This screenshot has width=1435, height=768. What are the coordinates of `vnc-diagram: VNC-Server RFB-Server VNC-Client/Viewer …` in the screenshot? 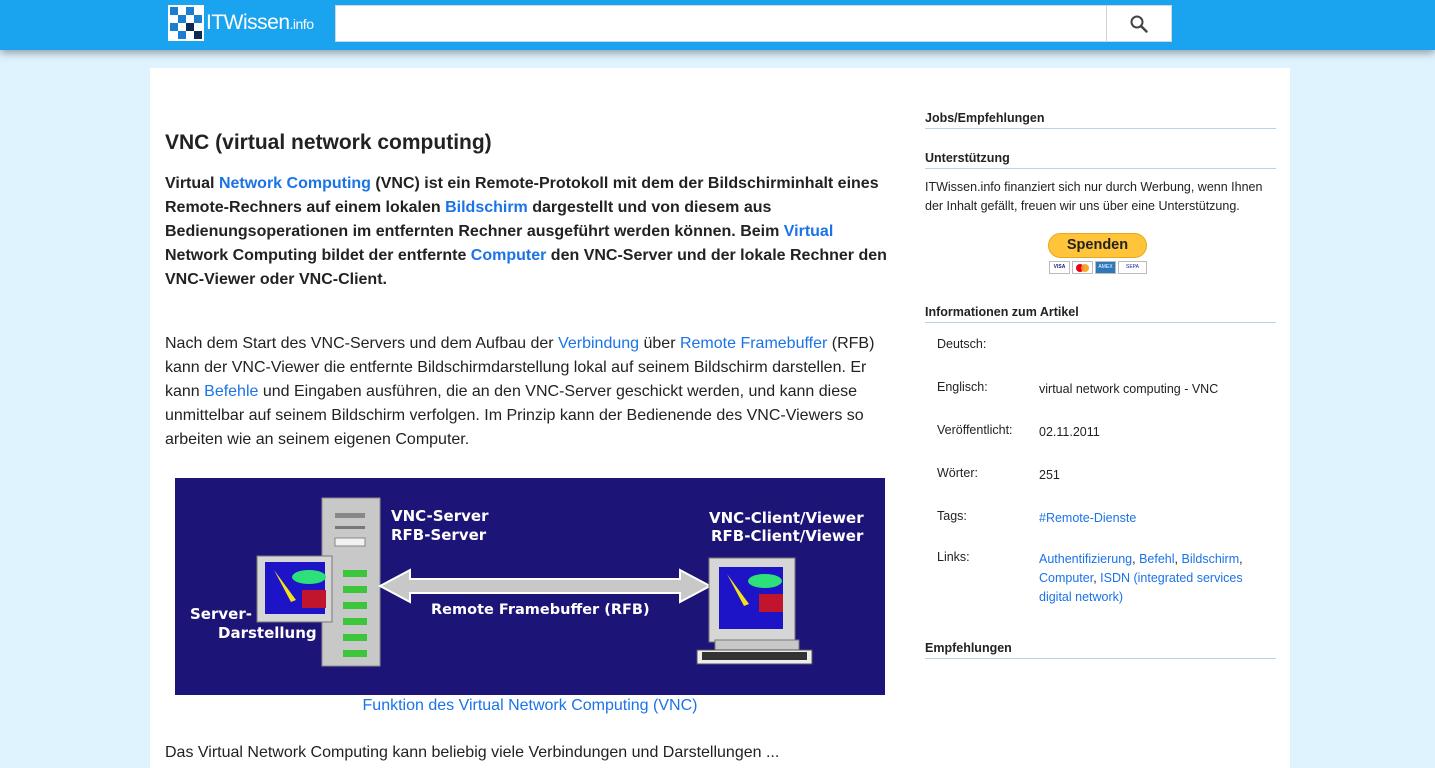 It's located at (530, 586).